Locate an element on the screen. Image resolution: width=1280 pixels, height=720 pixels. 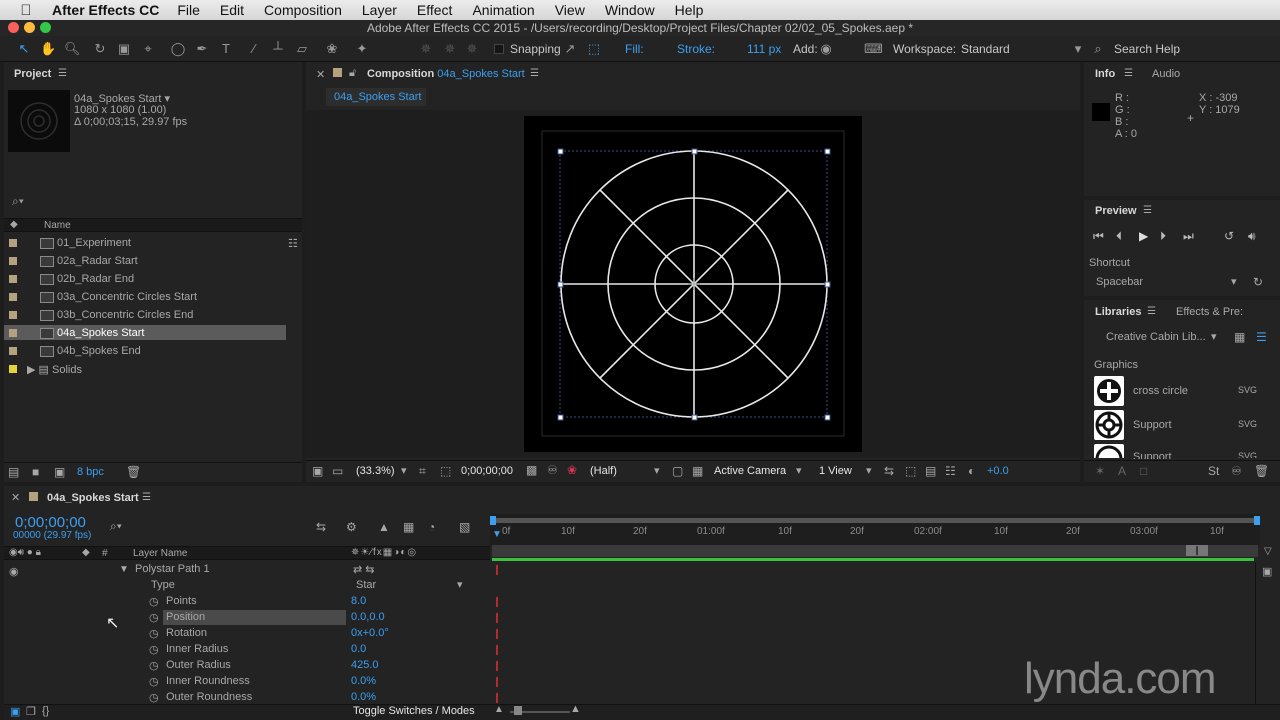
libraries-menu-icon: ☰ is located at coordinates (1151, 311).